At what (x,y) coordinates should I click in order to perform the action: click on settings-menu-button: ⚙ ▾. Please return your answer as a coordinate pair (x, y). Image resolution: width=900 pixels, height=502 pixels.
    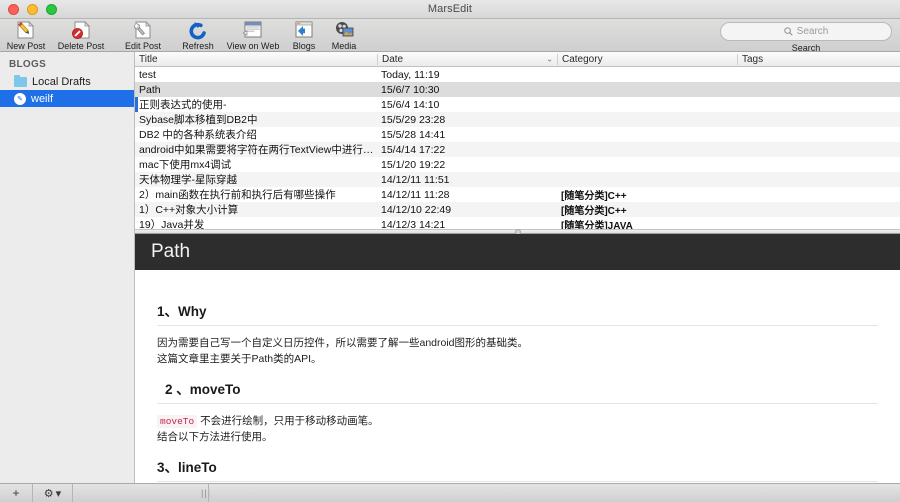
    Looking at the image, I should click on (53, 493).